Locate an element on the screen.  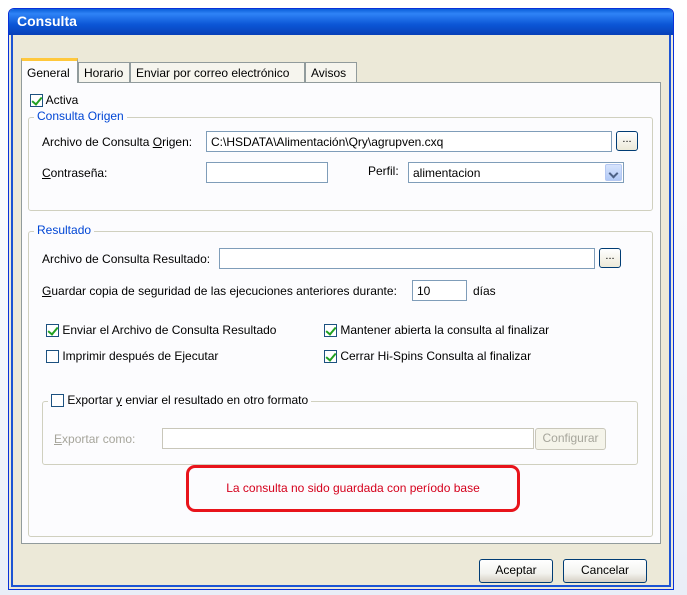
activa-label: Activa is located at coordinates (62, 100).